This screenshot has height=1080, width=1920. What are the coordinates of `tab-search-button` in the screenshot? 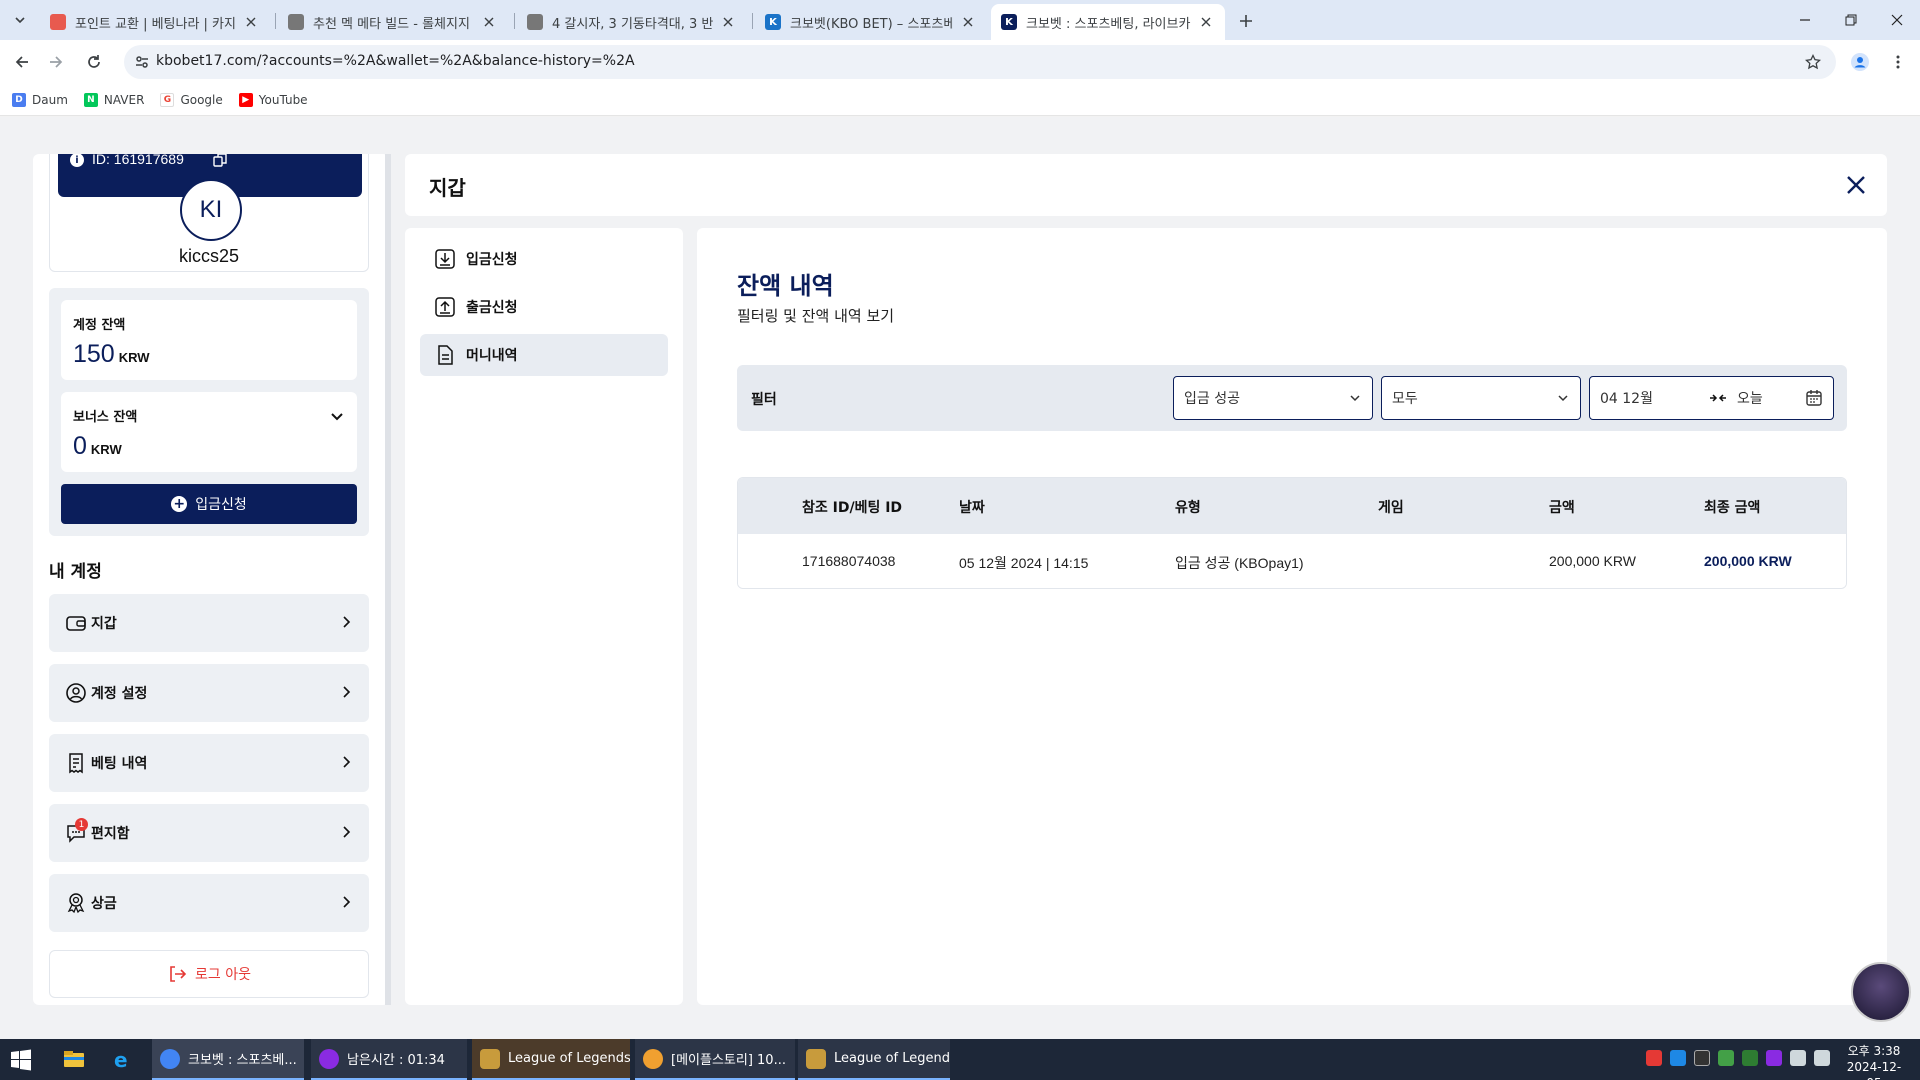 It's located at (20, 20).